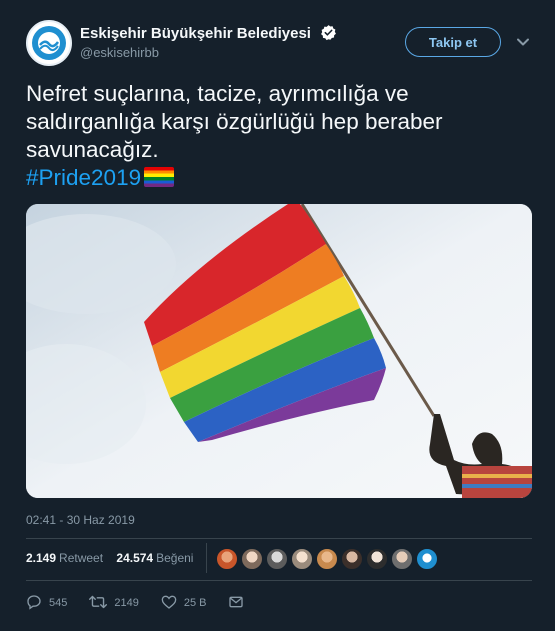 The image size is (555, 631). What do you see at coordinates (195, 33) in the screenshot?
I see `author-name: Eskişehir Büyükşehir Belediyesi` at bounding box center [195, 33].